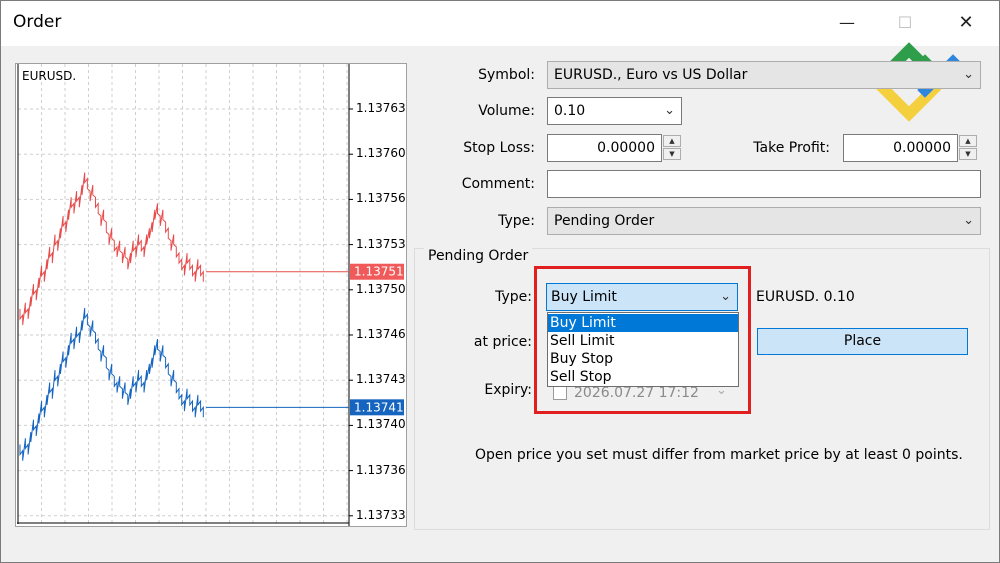  Describe the element at coordinates (584, 297) in the screenshot. I see `pending-type-value: Buy Limit` at that location.